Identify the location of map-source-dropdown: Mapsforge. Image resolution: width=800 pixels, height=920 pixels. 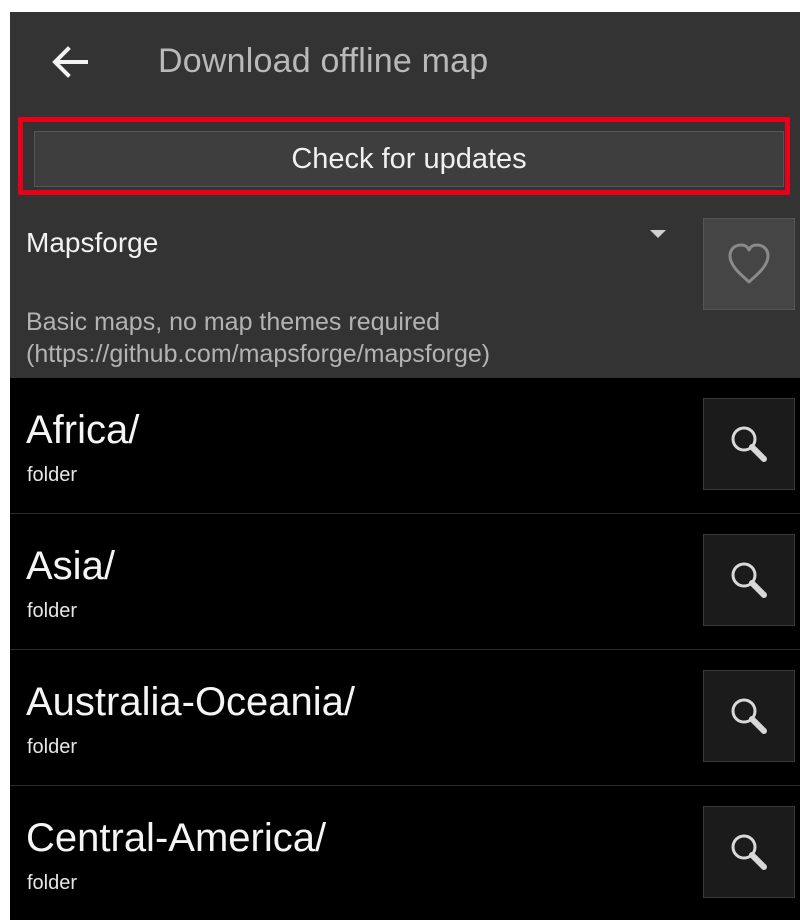
(345, 245).